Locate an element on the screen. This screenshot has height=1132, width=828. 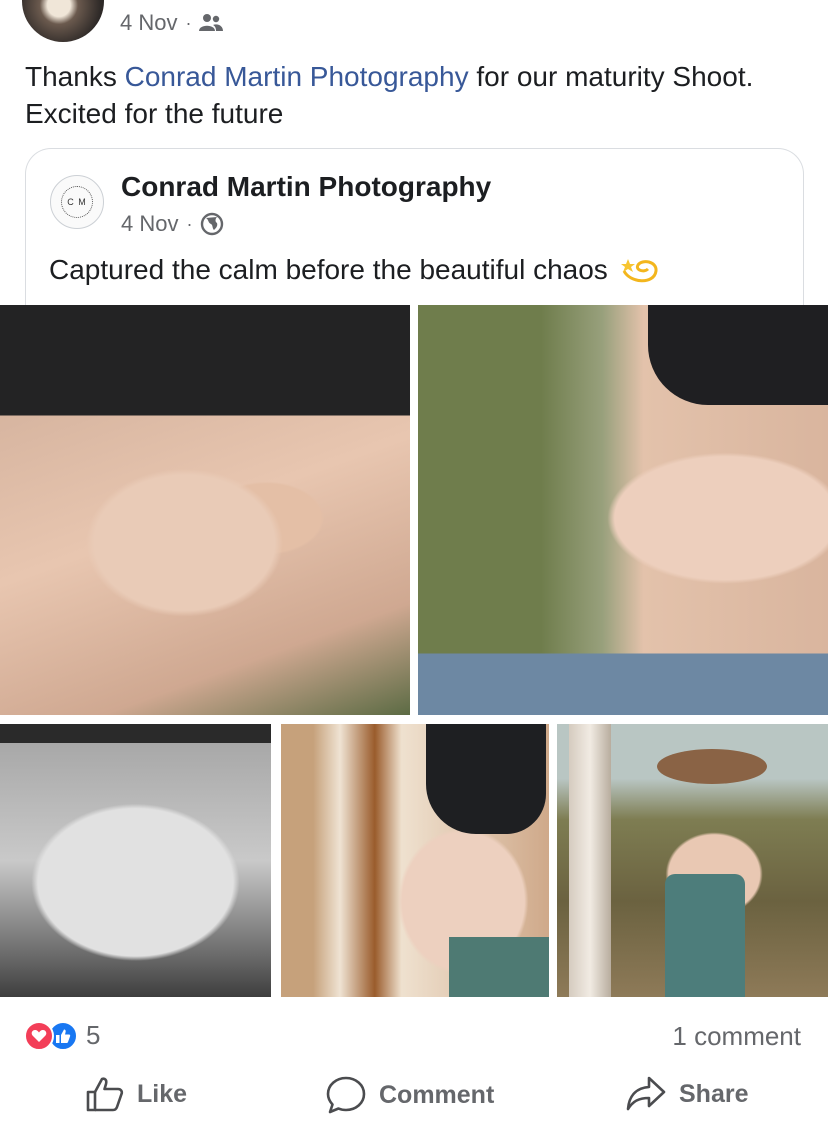
tree-trunk is located at coordinates (590, 860).